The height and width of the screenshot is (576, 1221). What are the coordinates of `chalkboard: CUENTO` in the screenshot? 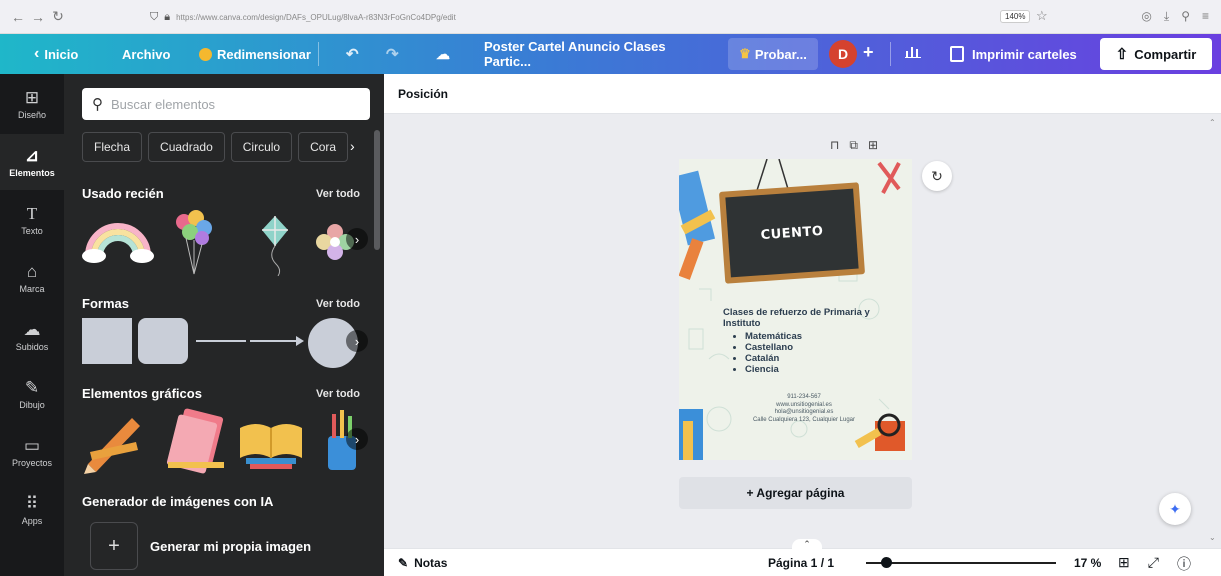 It's located at (792, 233).